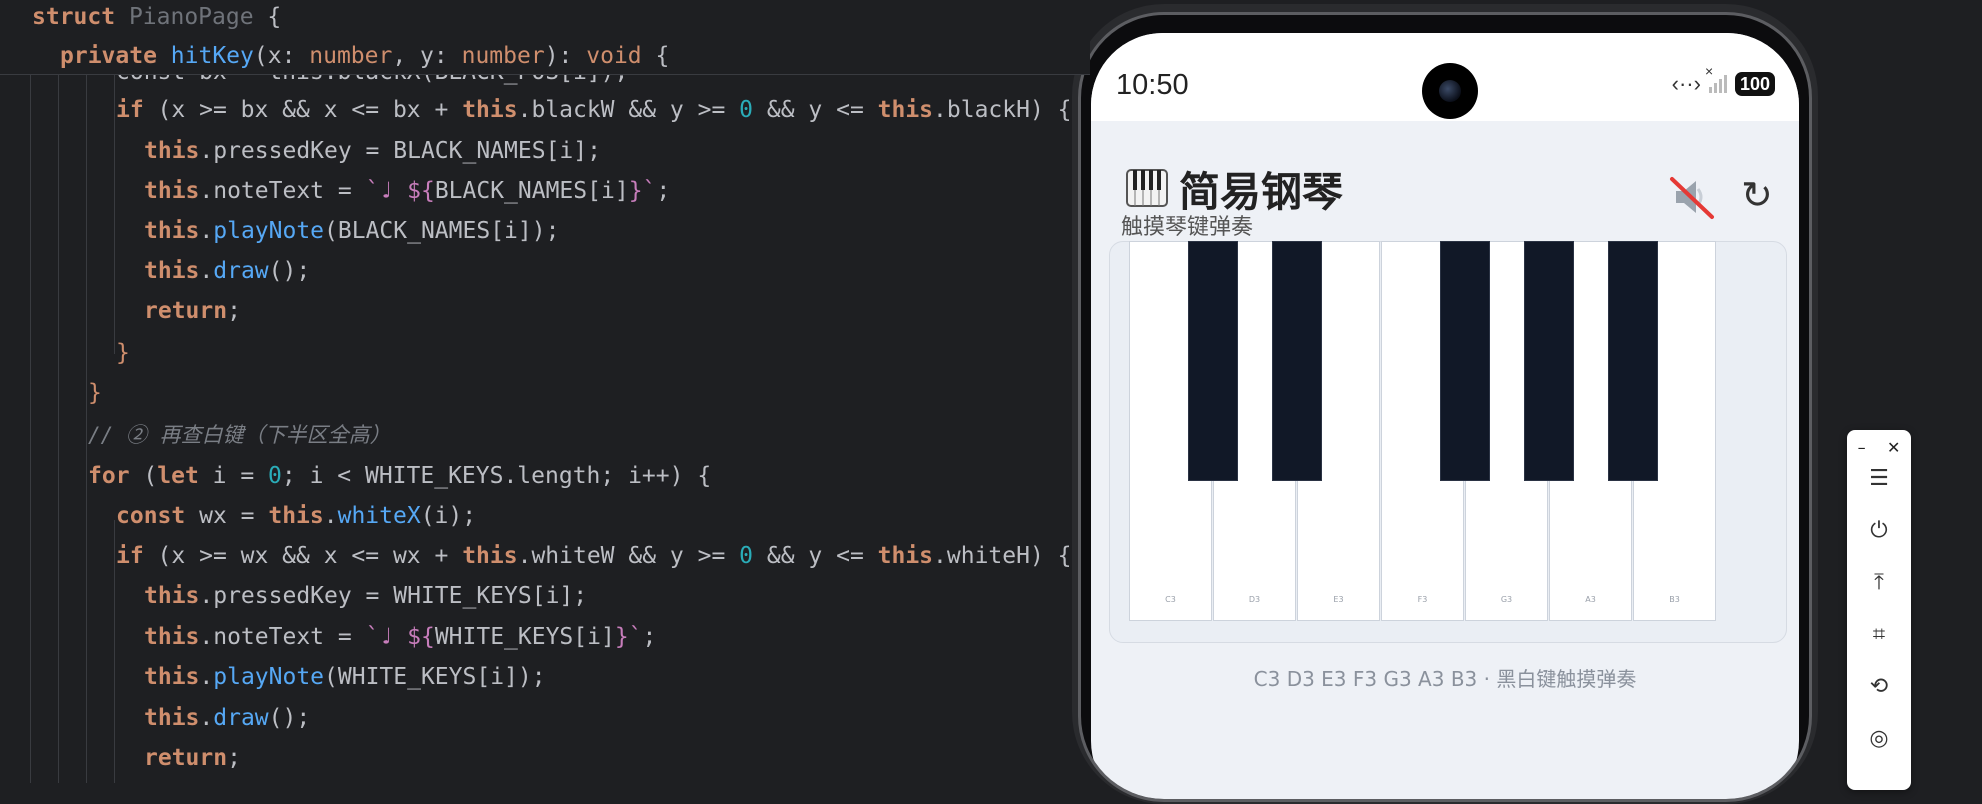  What do you see at coordinates (1716, 78) in the screenshot?
I see `signal-icon: ×` at bounding box center [1716, 78].